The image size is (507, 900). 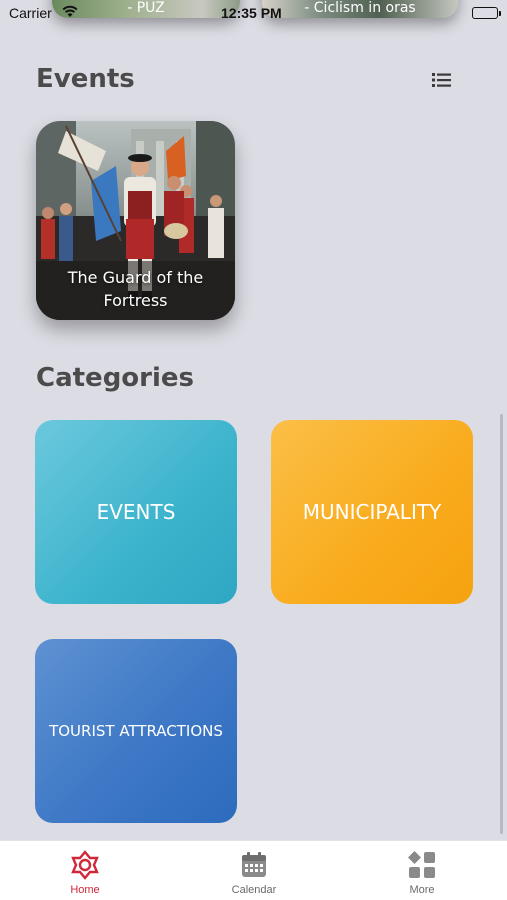 I want to click on events-section-title: Events, so click(x=85, y=79).